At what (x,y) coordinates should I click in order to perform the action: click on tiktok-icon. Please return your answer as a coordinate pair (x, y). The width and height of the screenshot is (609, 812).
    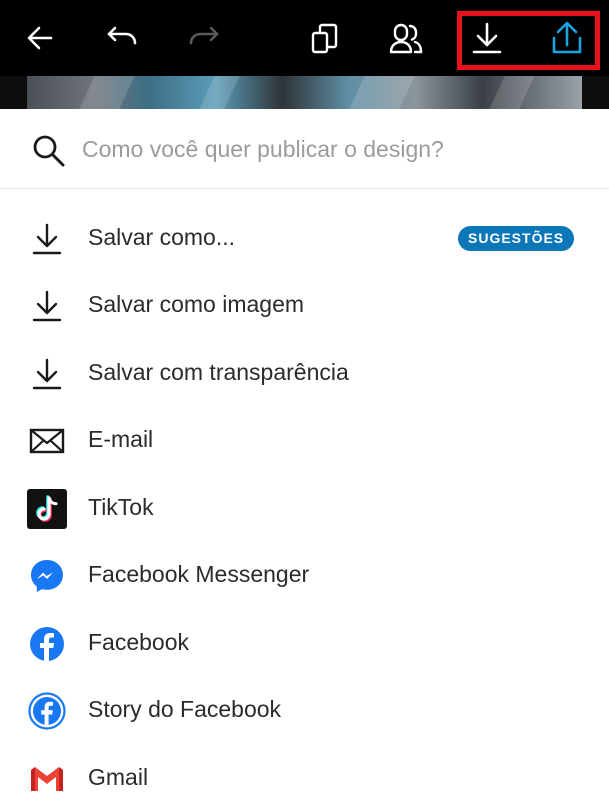
    Looking at the image, I should click on (47, 509).